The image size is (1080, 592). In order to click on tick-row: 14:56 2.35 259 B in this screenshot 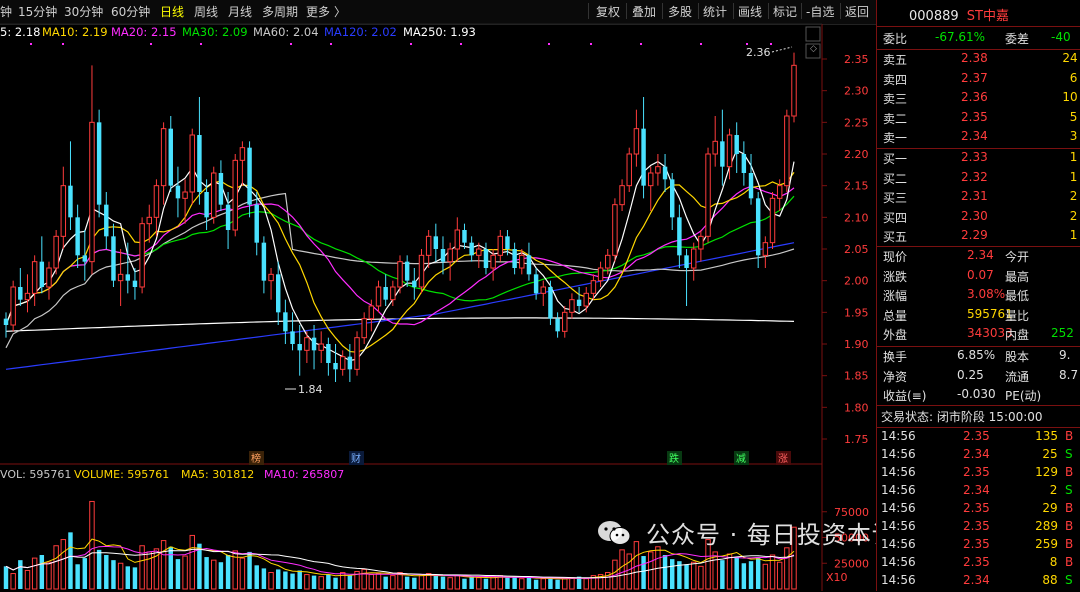, I will do `click(978, 546)`.